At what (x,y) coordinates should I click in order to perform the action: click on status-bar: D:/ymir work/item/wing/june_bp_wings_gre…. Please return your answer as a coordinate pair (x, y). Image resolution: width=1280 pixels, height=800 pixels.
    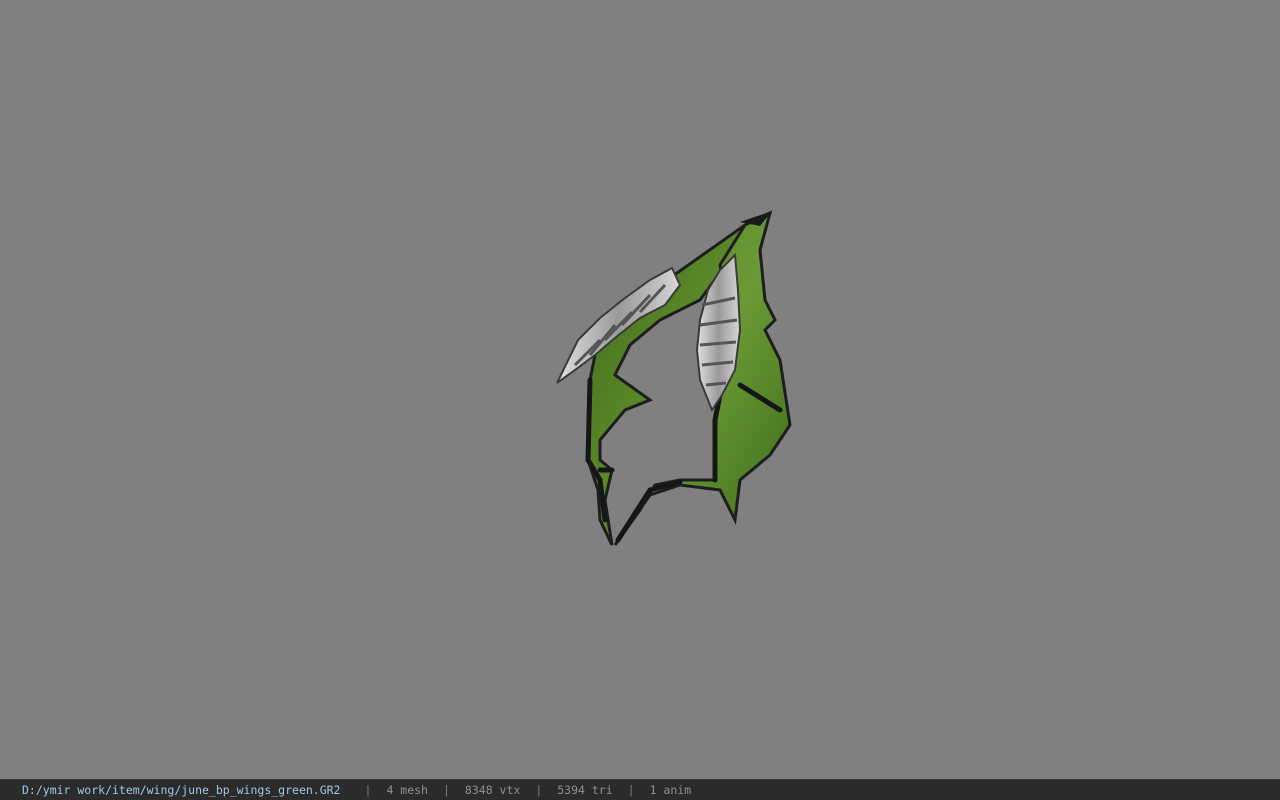
    Looking at the image, I should click on (640, 789).